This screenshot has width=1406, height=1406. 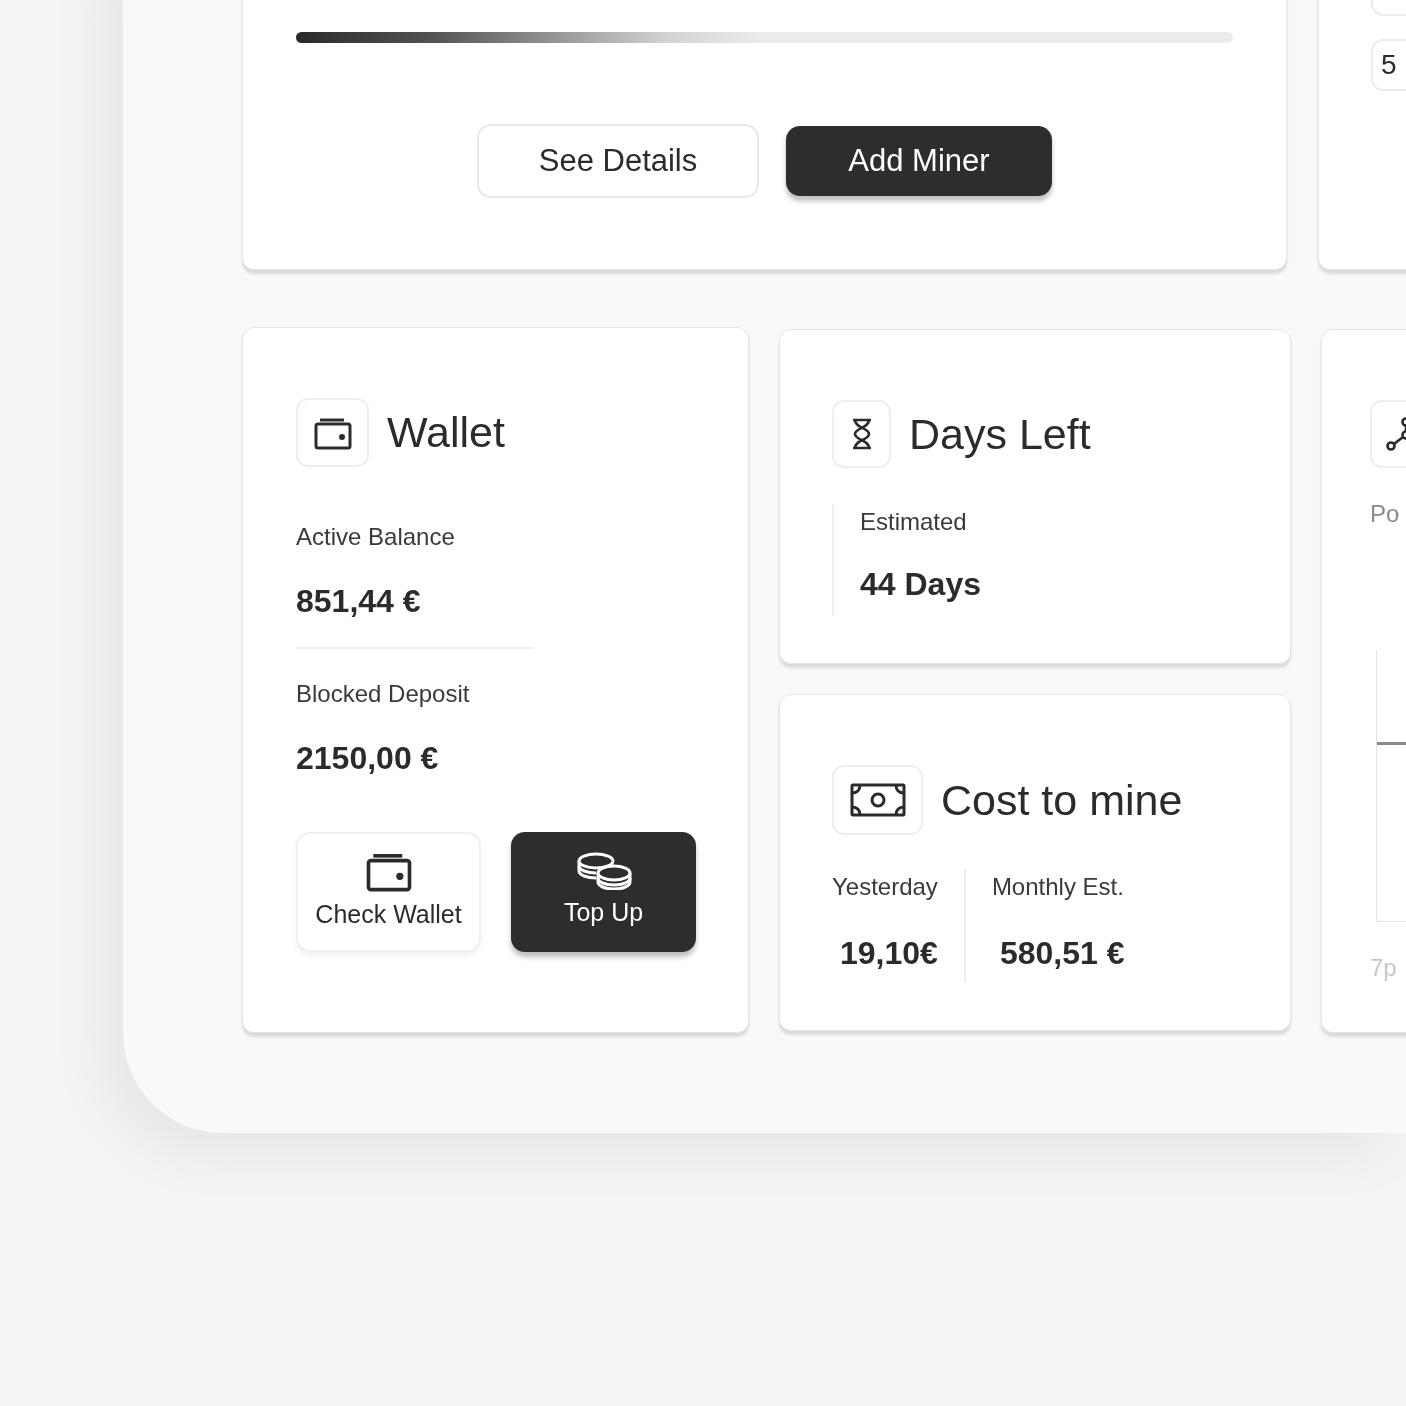 What do you see at coordinates (1384, 968) in the screenshot?
I see `axis-label: 7p` at bounding box center [1384, 968].